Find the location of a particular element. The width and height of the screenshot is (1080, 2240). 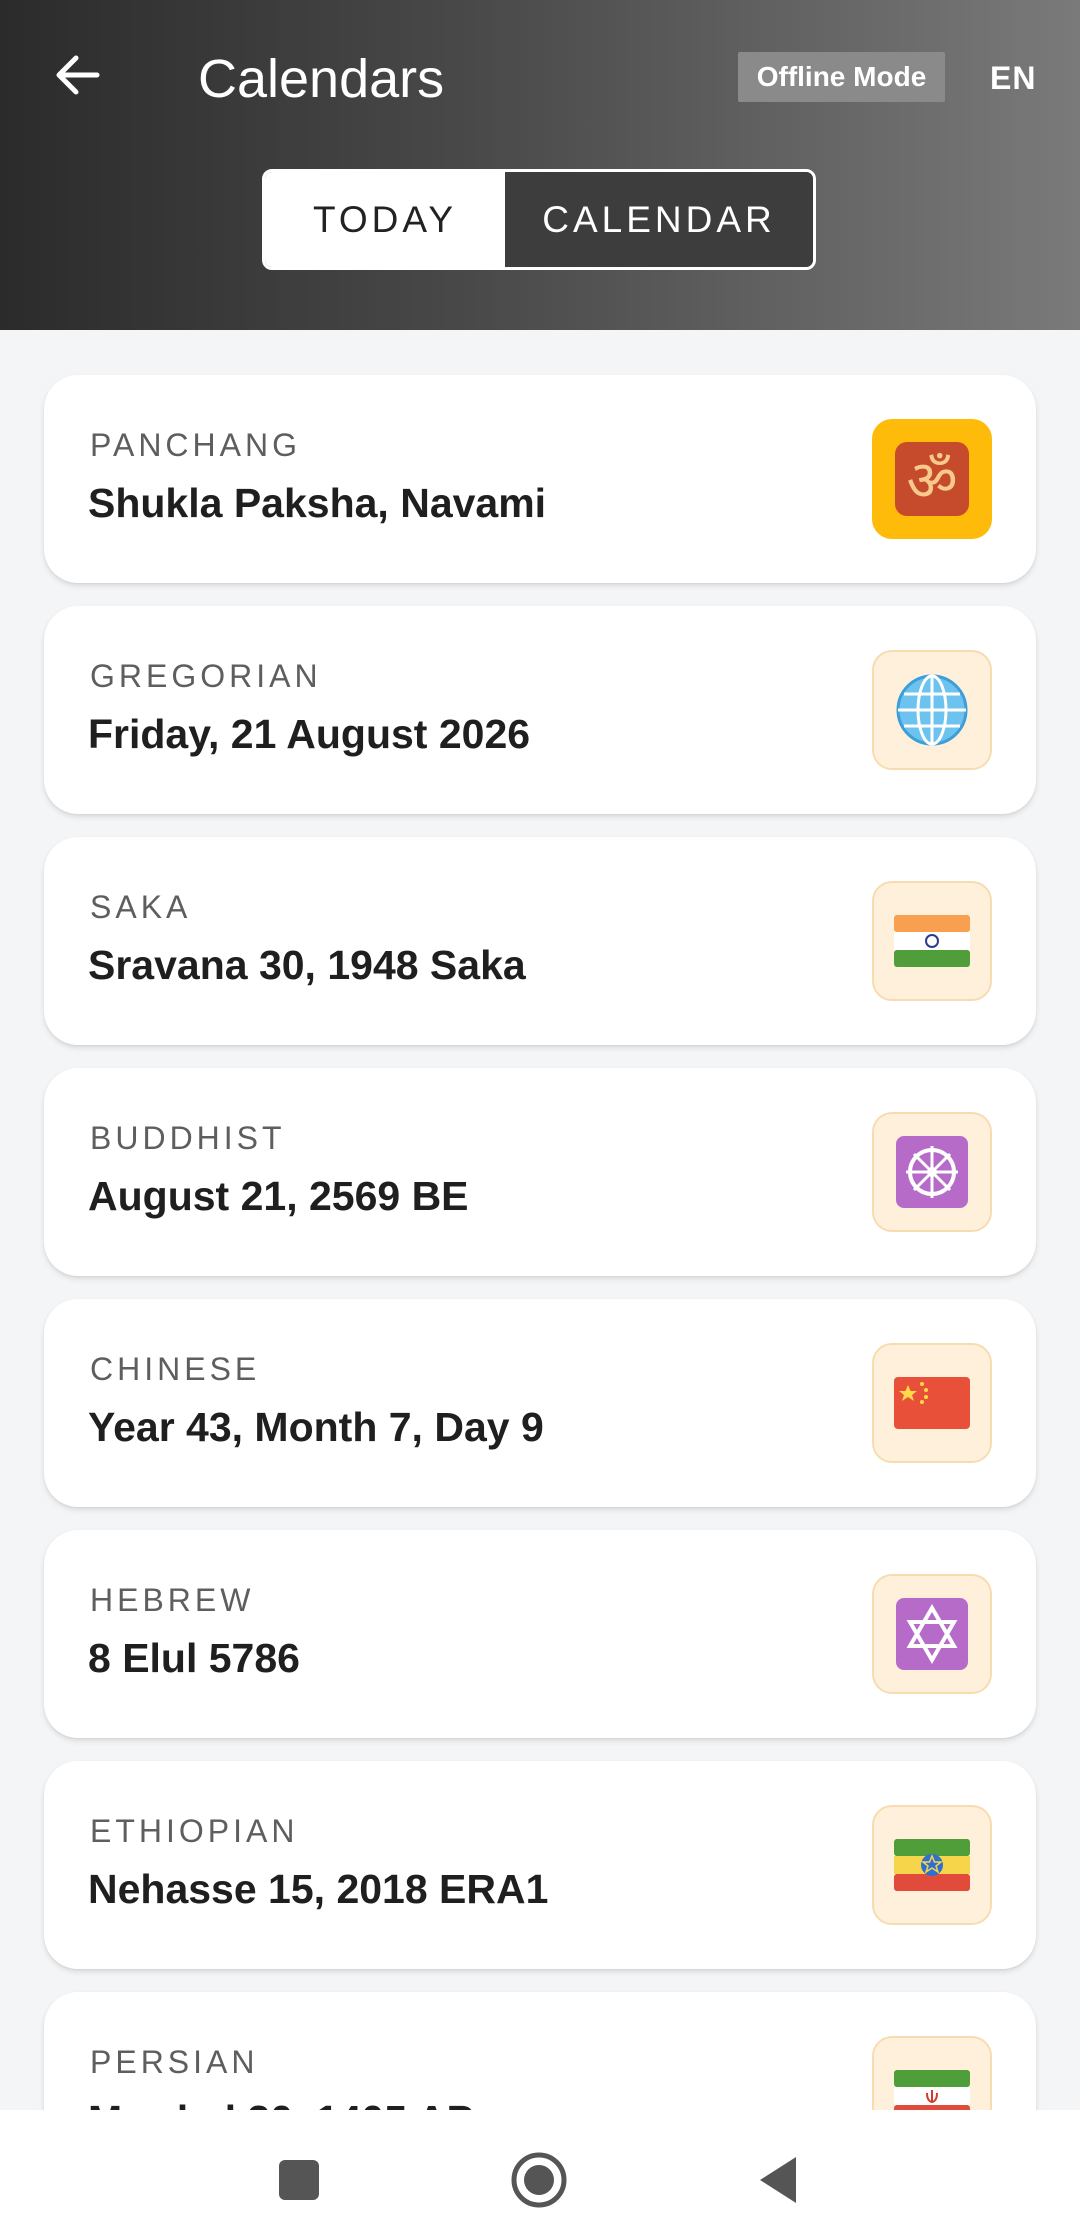

card-label: HEBREW is located at coordinates (172, 1600).